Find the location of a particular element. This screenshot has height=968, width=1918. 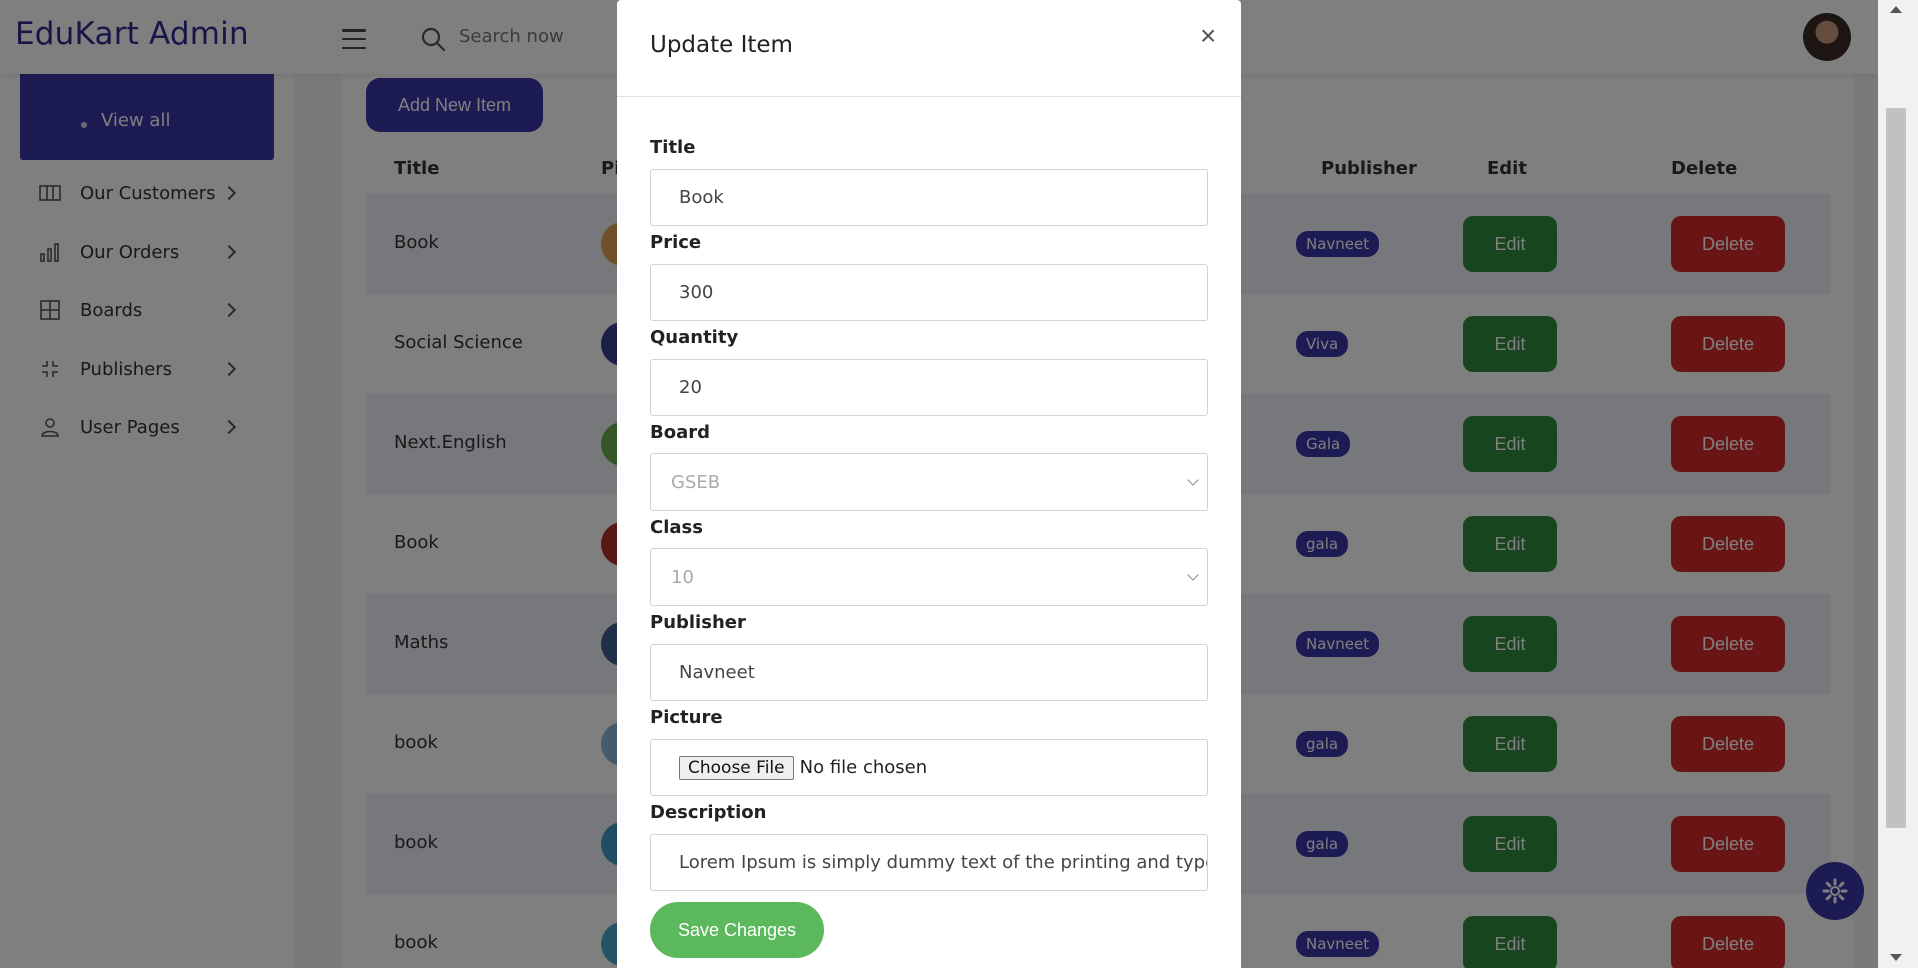

scroll-down-arrow-icon is located at coordinates (1896, 957).